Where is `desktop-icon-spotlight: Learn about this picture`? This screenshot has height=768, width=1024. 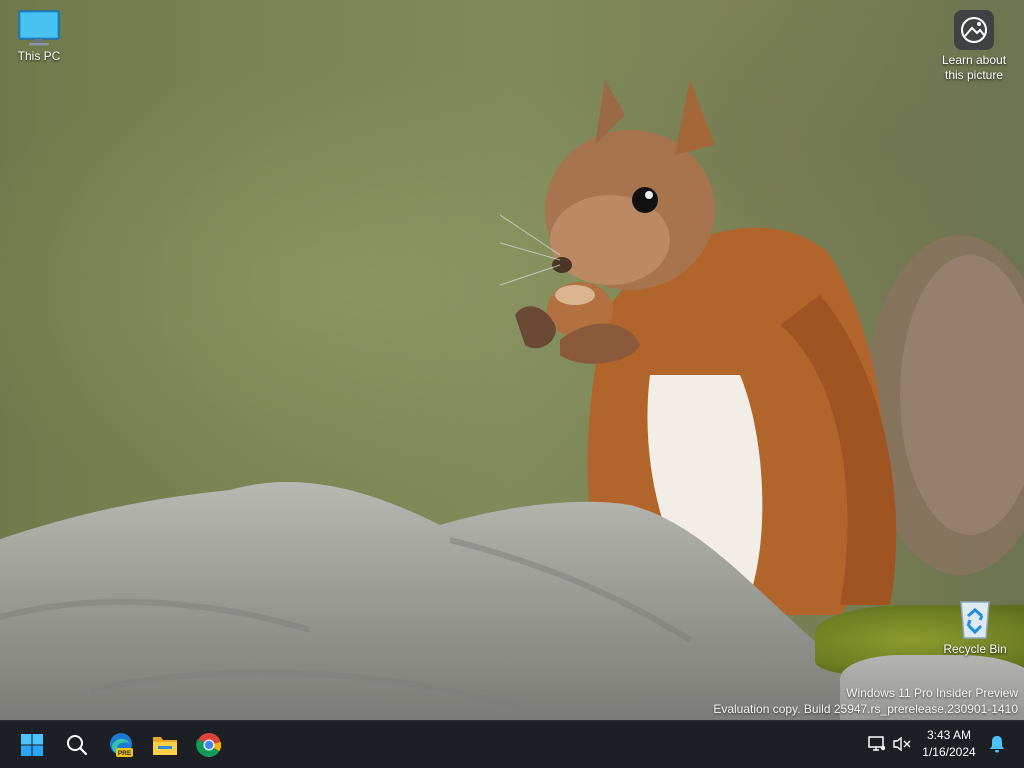
desktop-icon-spotlight: Learn about this picture is located at coordinates (974, 46).